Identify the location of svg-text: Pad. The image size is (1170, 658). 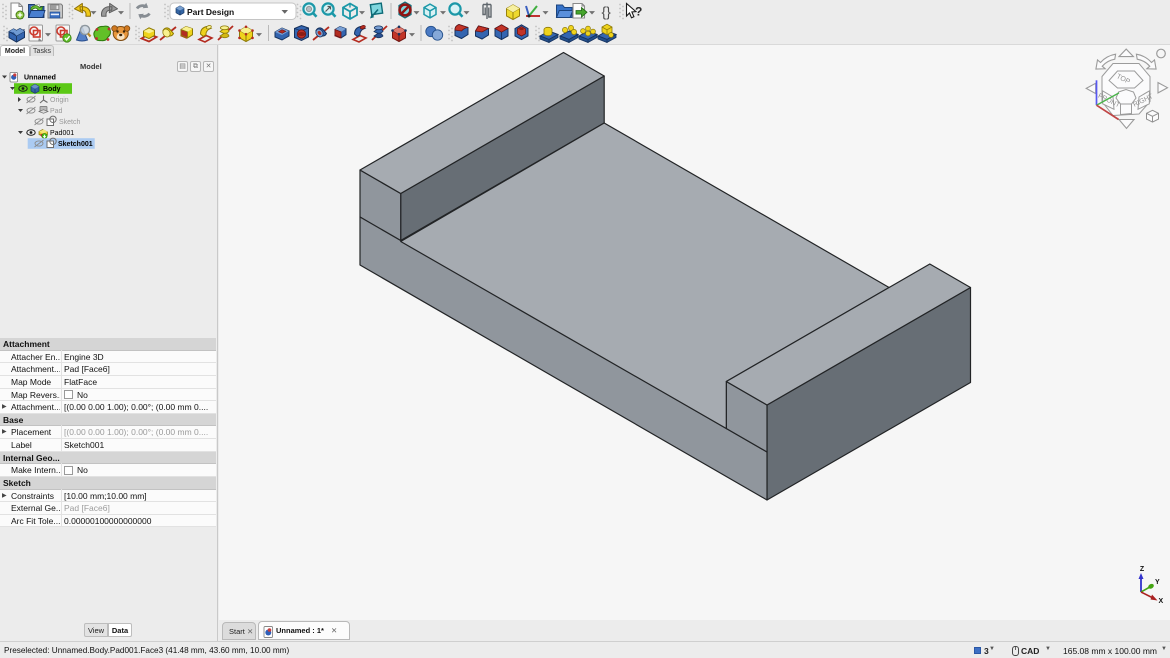
(56, 111).